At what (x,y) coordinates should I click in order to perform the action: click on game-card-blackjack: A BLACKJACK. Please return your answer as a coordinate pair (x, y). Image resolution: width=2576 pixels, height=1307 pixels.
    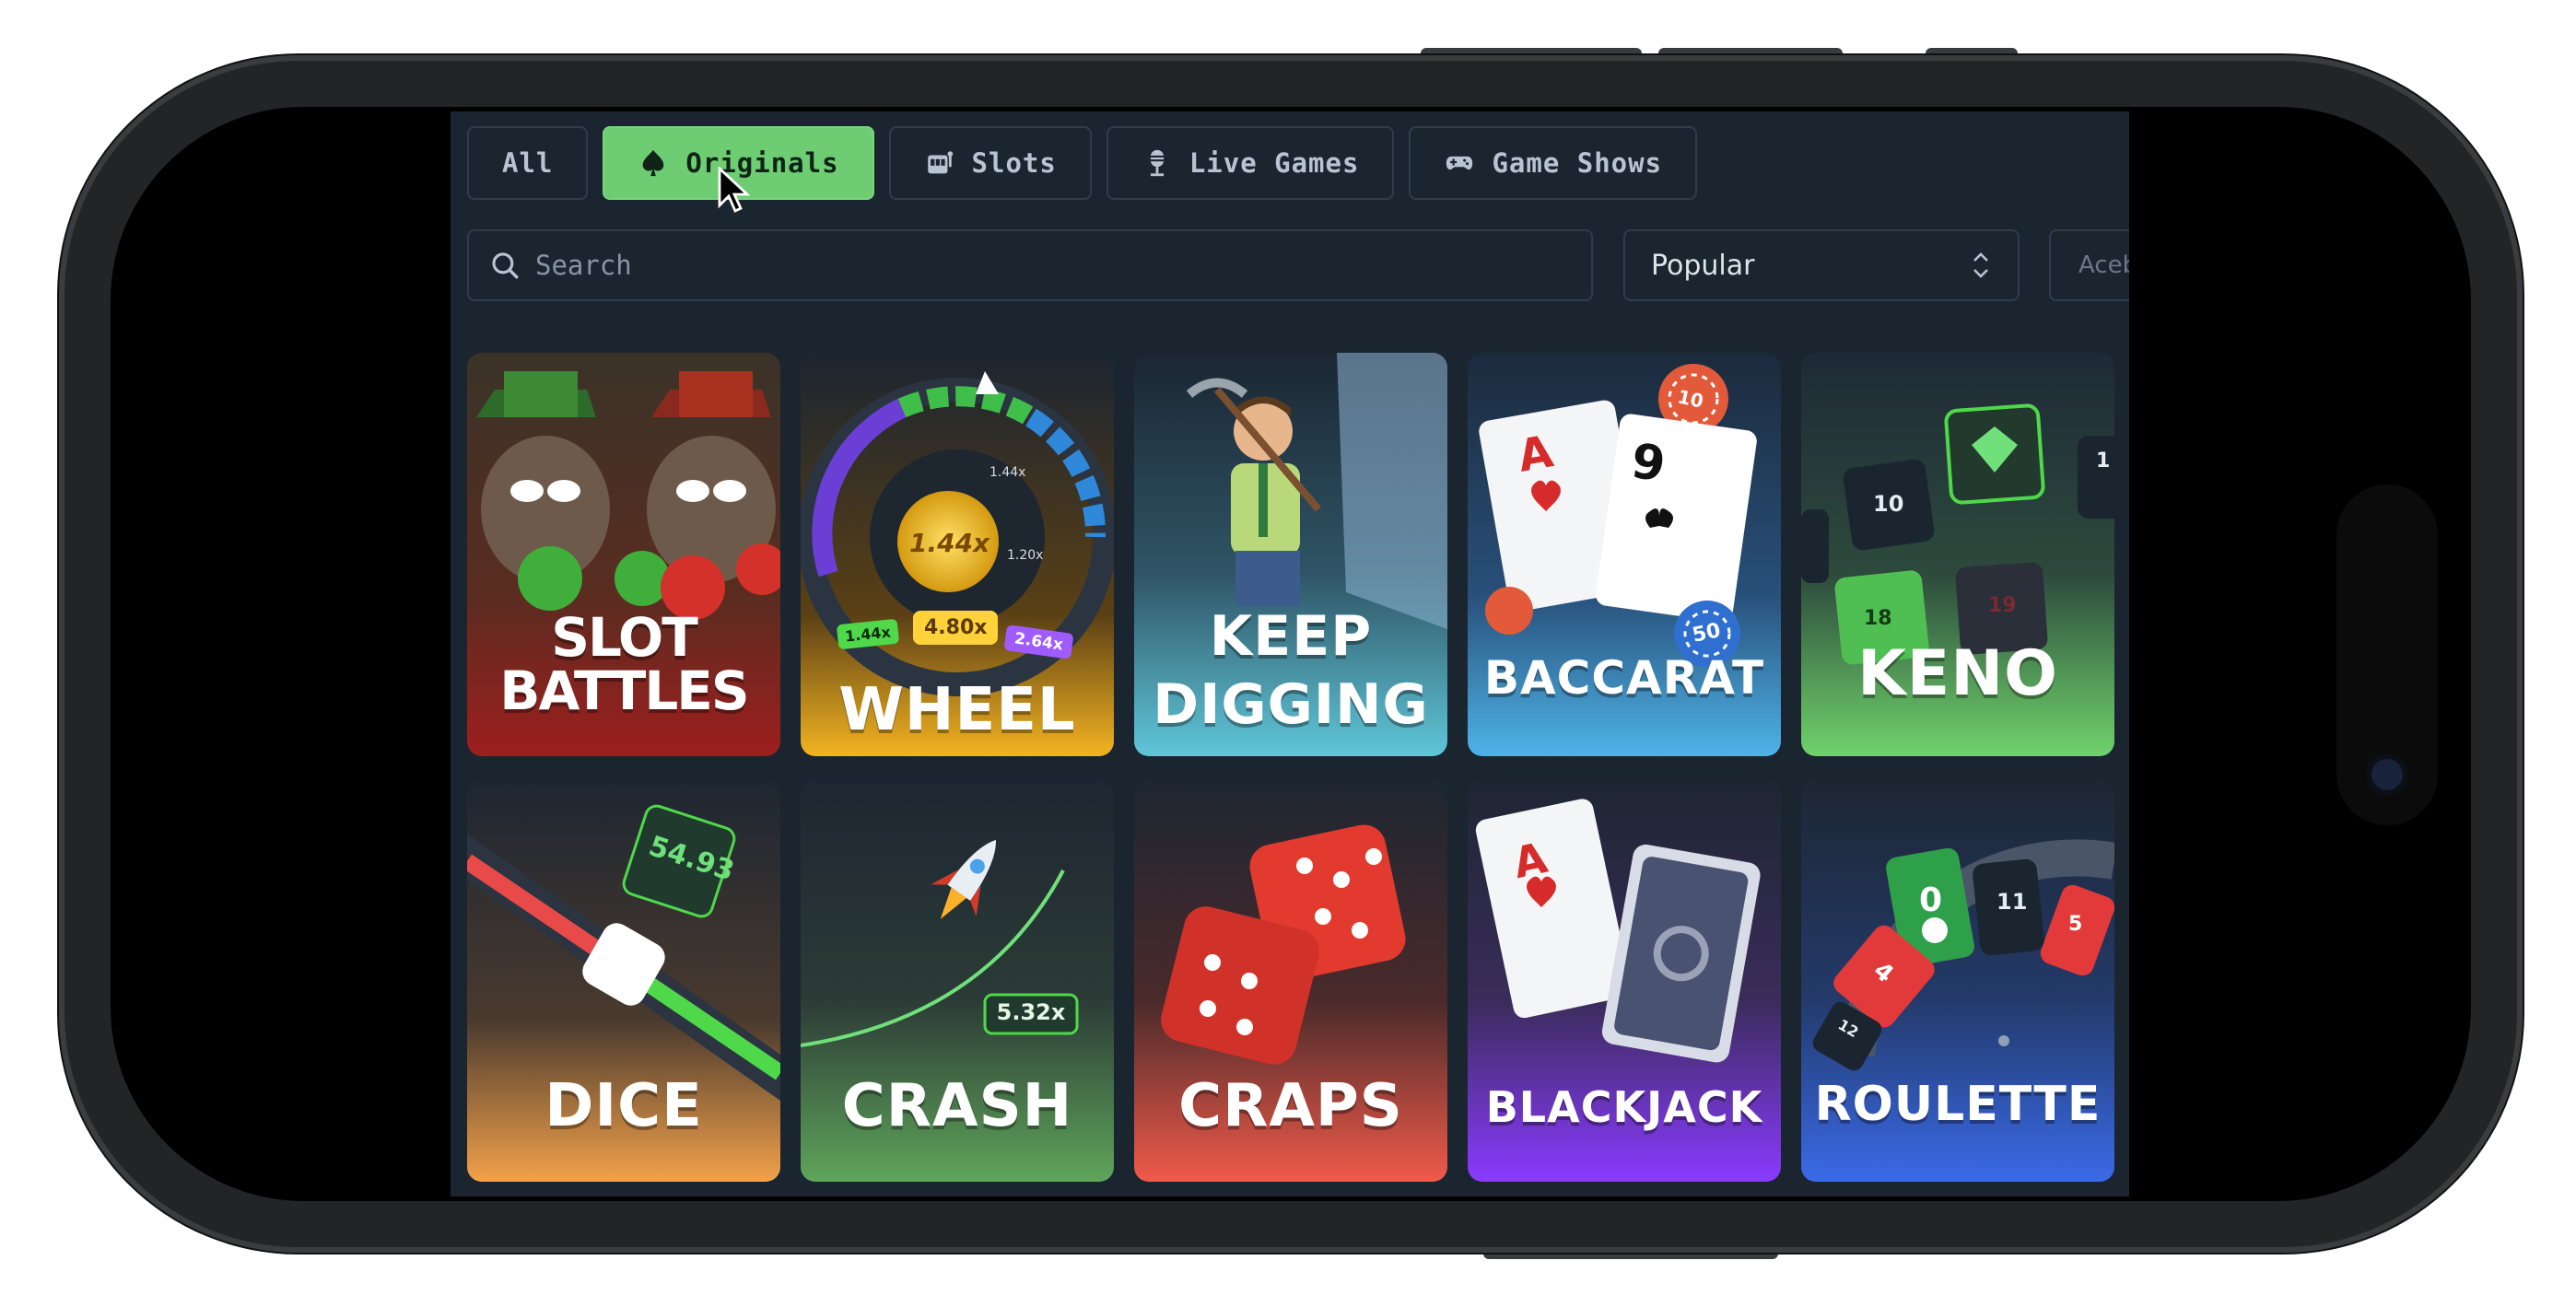
    Looking at the image, I should click on (1624, 980).